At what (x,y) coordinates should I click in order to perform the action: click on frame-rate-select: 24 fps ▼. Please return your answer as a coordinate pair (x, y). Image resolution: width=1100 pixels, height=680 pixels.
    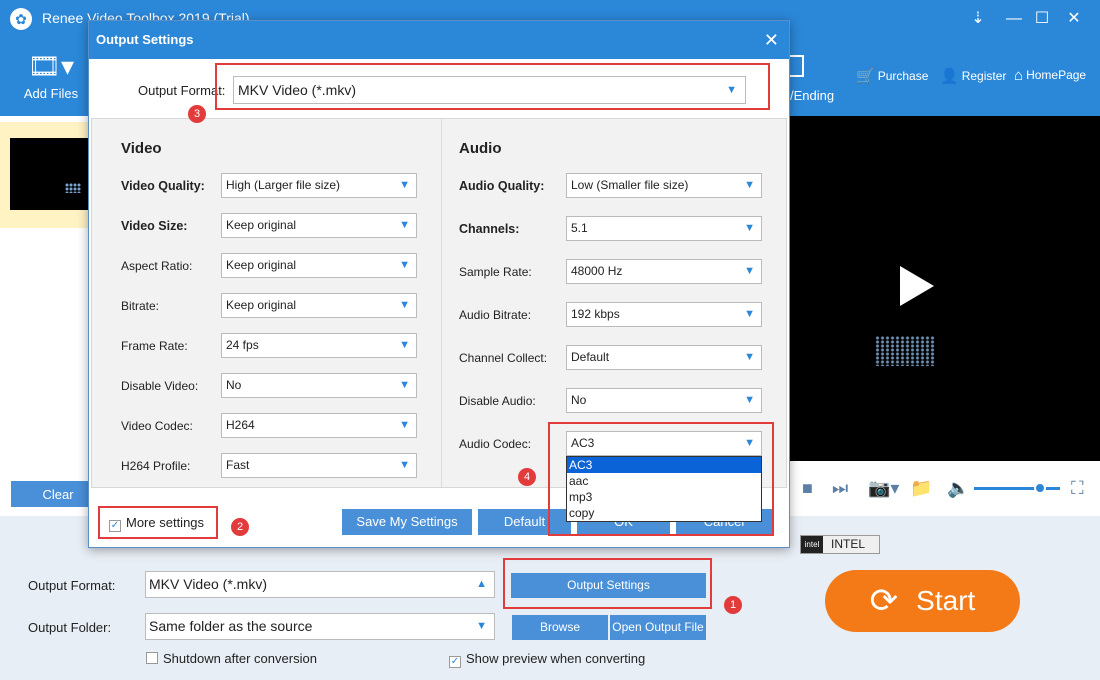
    Looking at the image, I should click on (319, 345).